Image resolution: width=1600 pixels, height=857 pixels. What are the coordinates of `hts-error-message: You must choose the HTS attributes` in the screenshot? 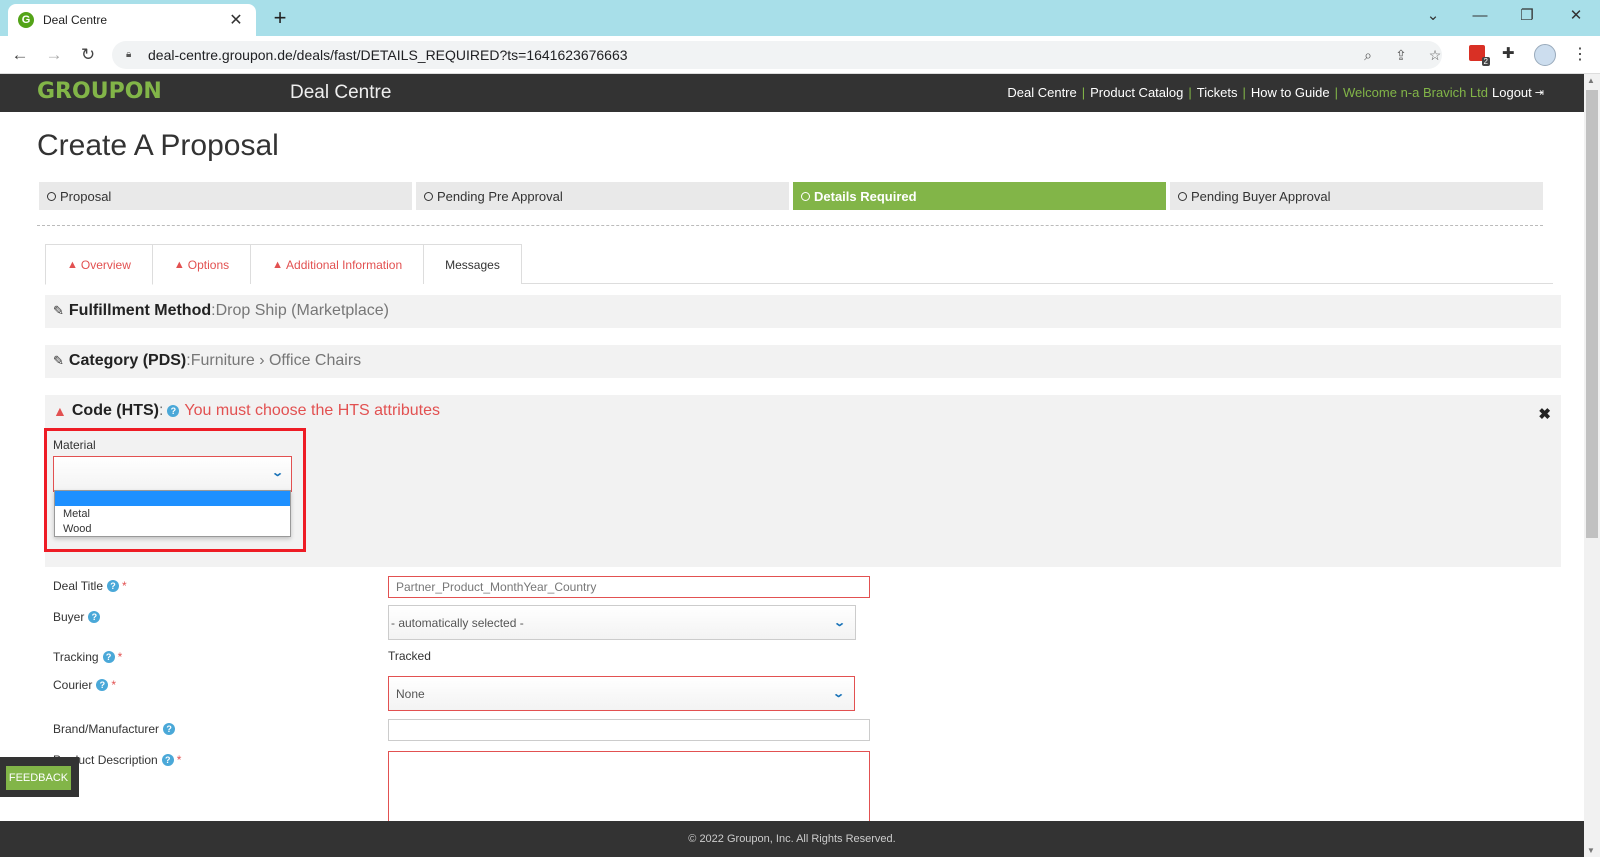 It's located at (312, 410).